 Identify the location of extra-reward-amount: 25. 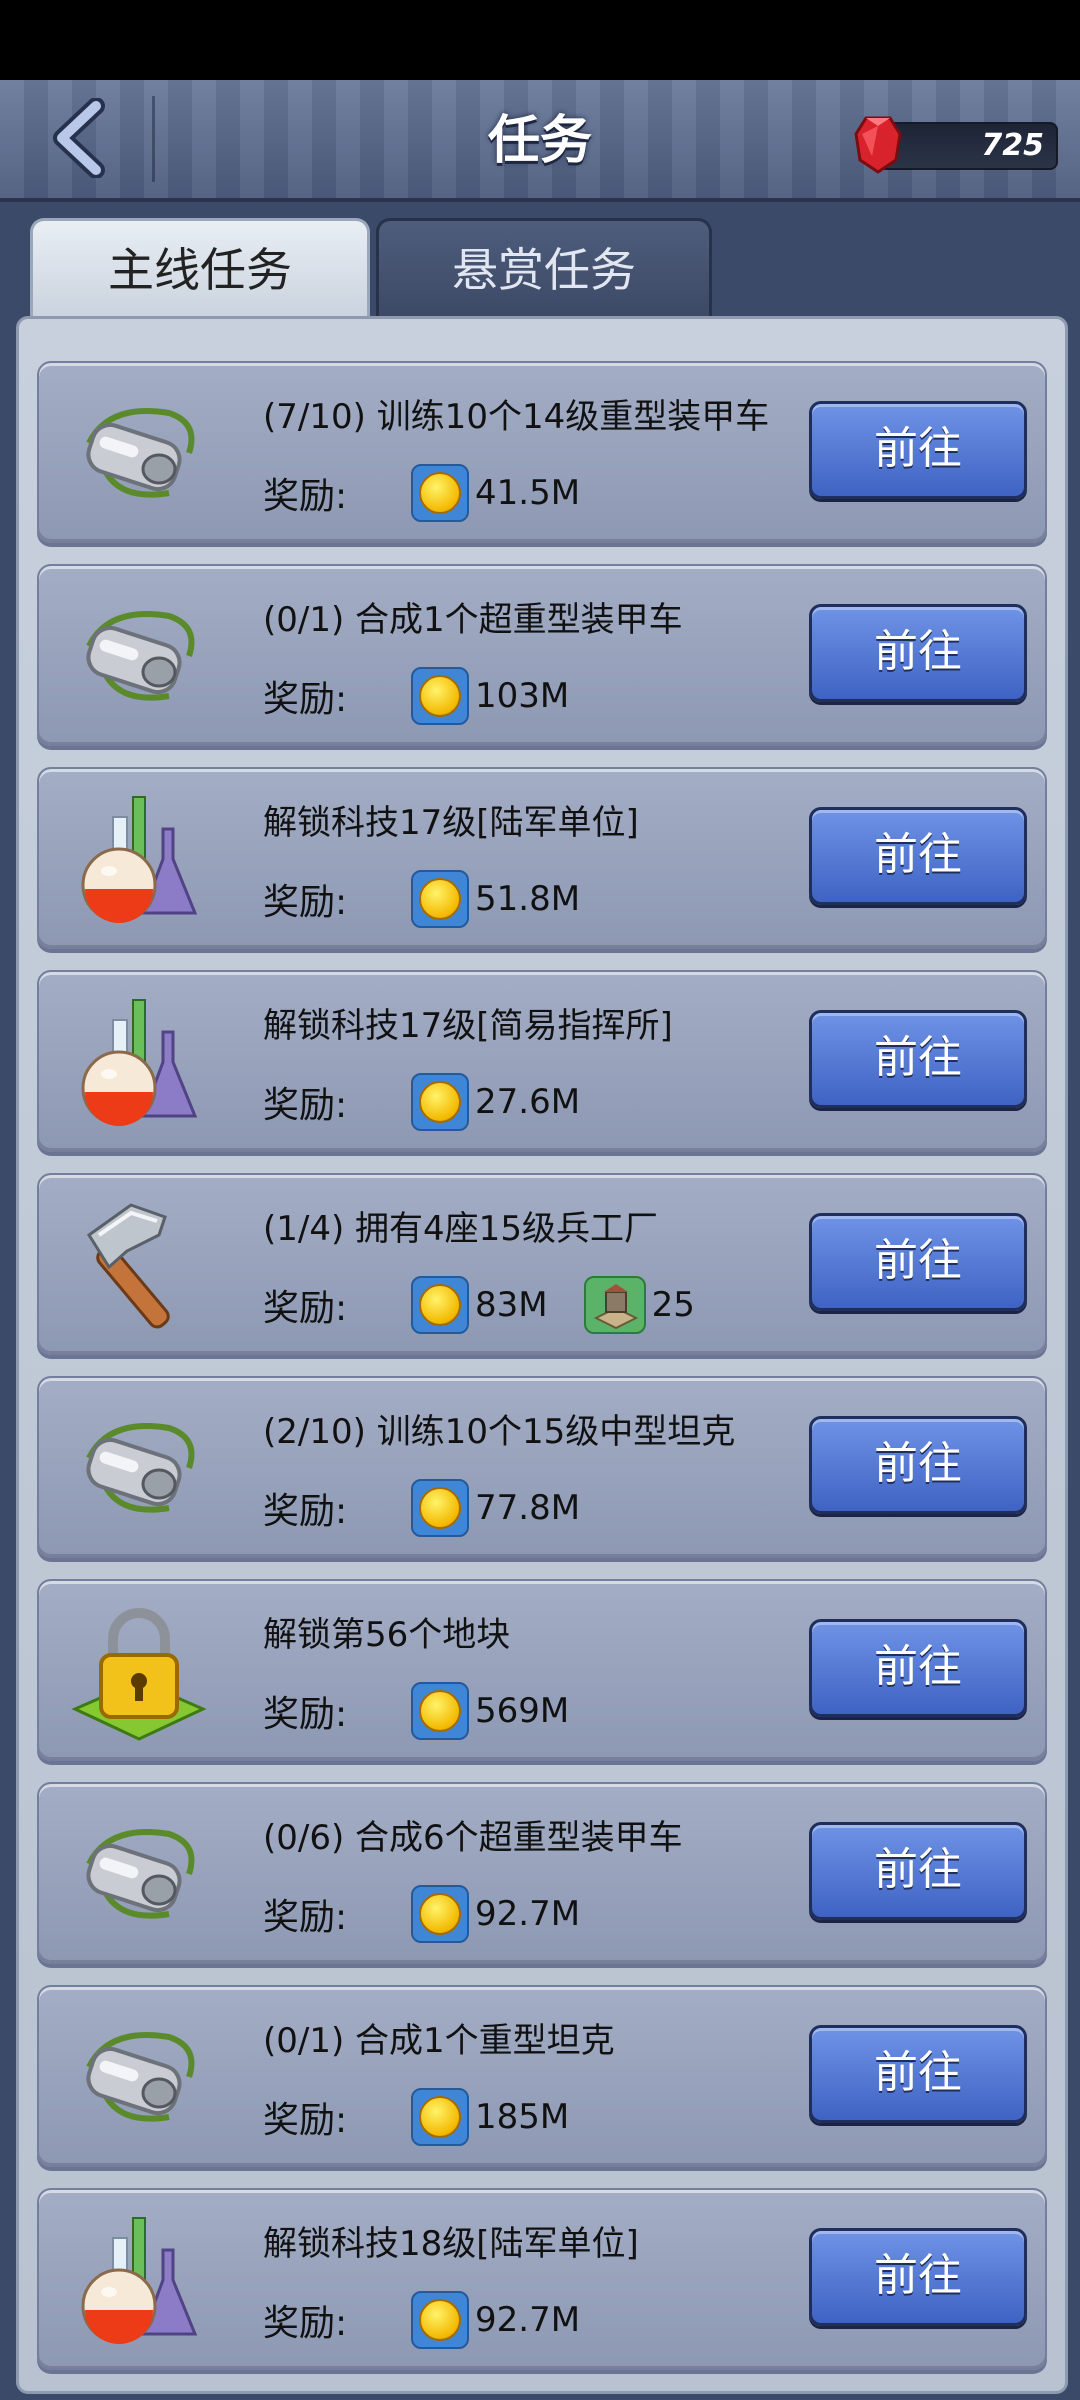
(673, 1305).